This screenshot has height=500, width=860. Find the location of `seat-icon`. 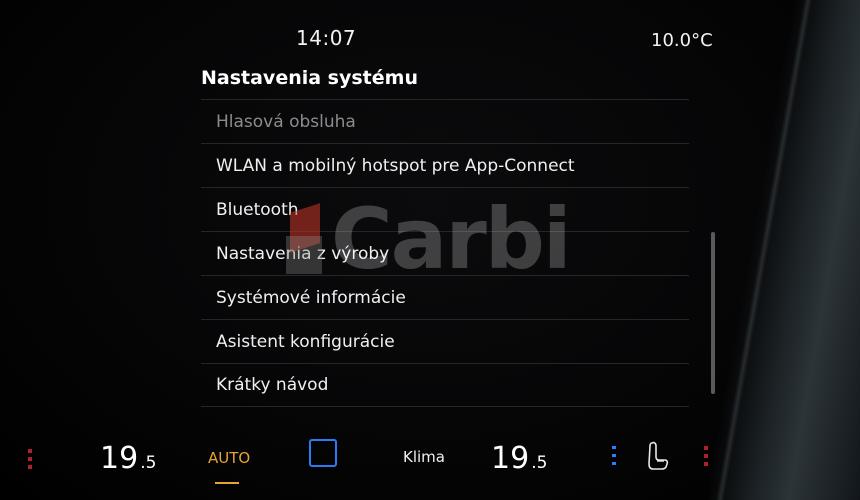

seat-icon is located at coordinates (658, 456).